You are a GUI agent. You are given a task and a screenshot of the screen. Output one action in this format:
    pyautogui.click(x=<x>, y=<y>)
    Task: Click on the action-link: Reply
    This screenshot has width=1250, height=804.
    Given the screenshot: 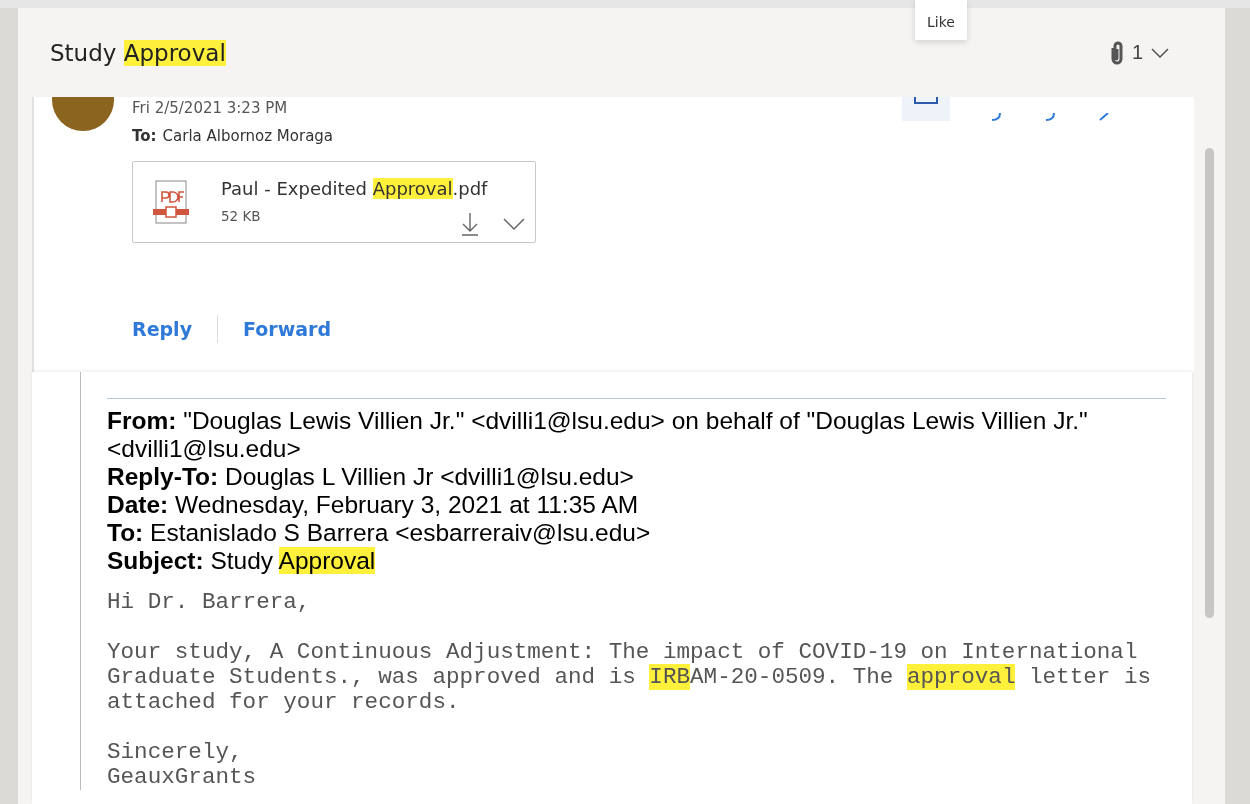 What is the action you would take?
    pyautogui.click(x=162, y=329)
    